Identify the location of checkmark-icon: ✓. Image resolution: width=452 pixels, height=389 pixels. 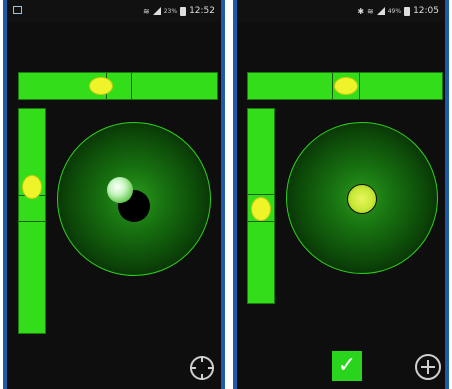
(347, 365).